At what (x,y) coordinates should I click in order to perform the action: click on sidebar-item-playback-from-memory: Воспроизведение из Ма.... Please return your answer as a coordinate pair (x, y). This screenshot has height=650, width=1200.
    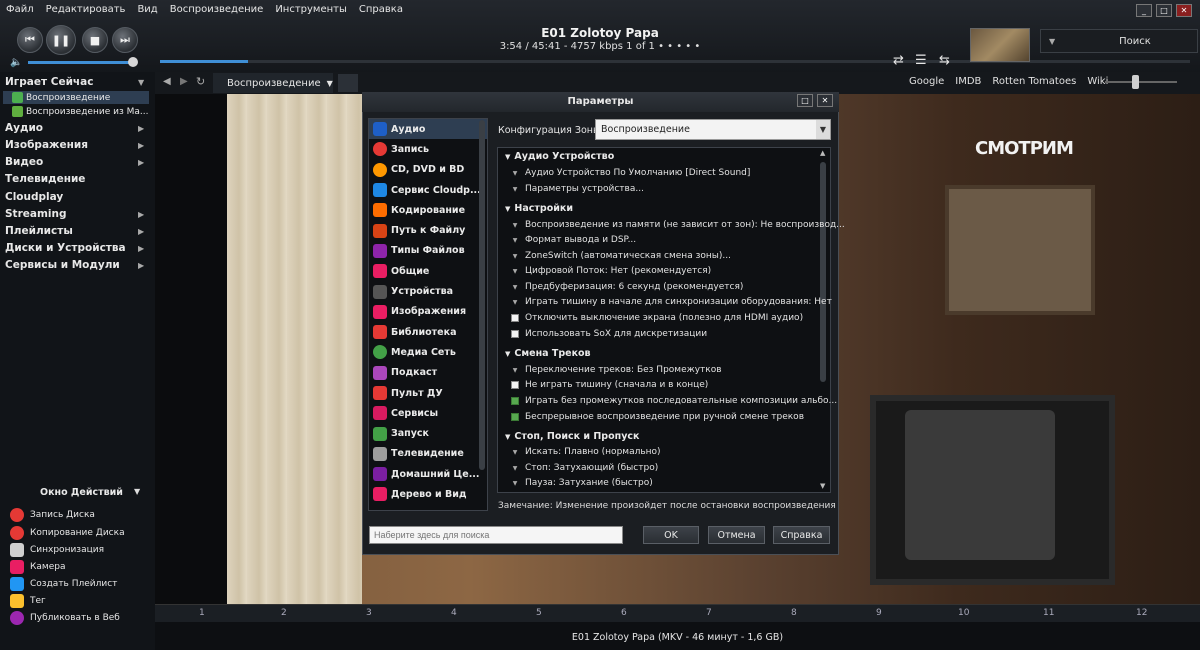
    Looking at the image, I should click on (80, 111).